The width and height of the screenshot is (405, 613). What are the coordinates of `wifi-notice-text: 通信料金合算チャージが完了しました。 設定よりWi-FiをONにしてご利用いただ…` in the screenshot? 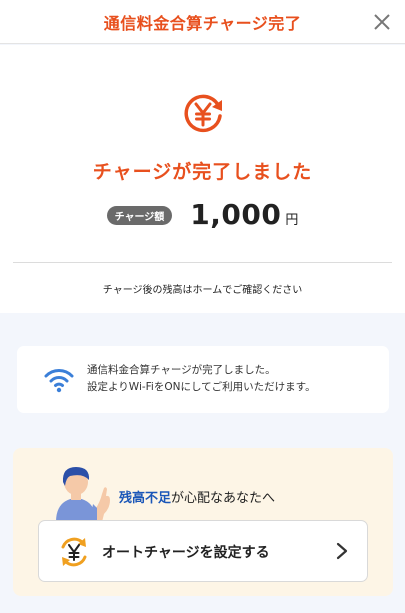 It's located at (201, 379).